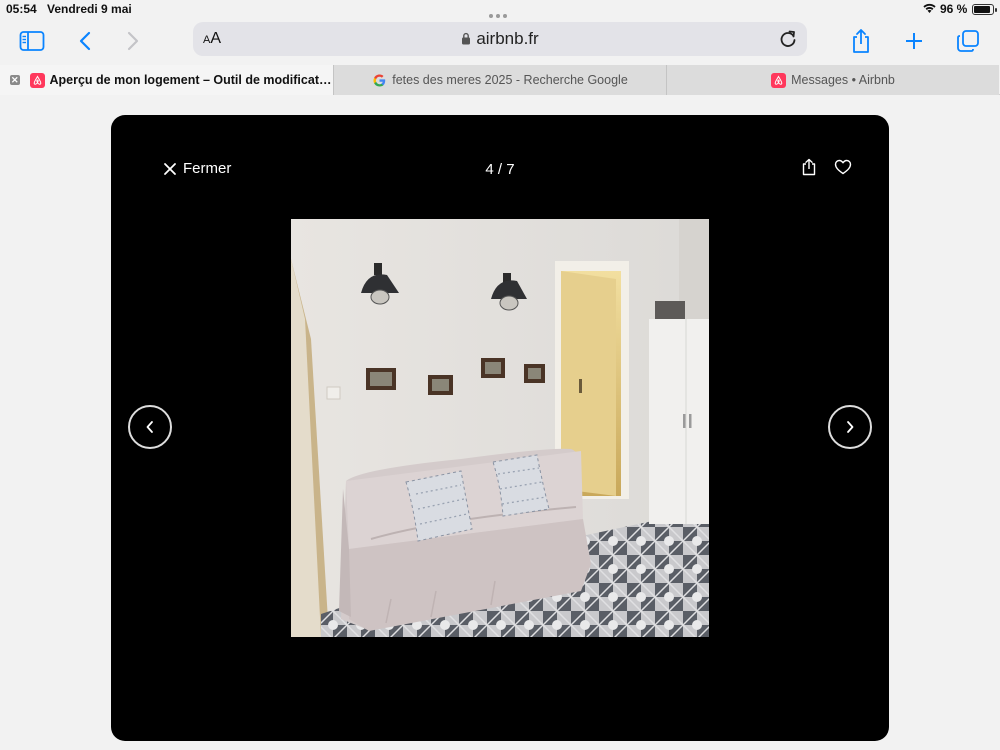 The height and width of the screenshot is (750, 1000). What do you see at coordinates (379, 80) in the screenshot?
I see `google-icon` at bounding box center [379, 80].